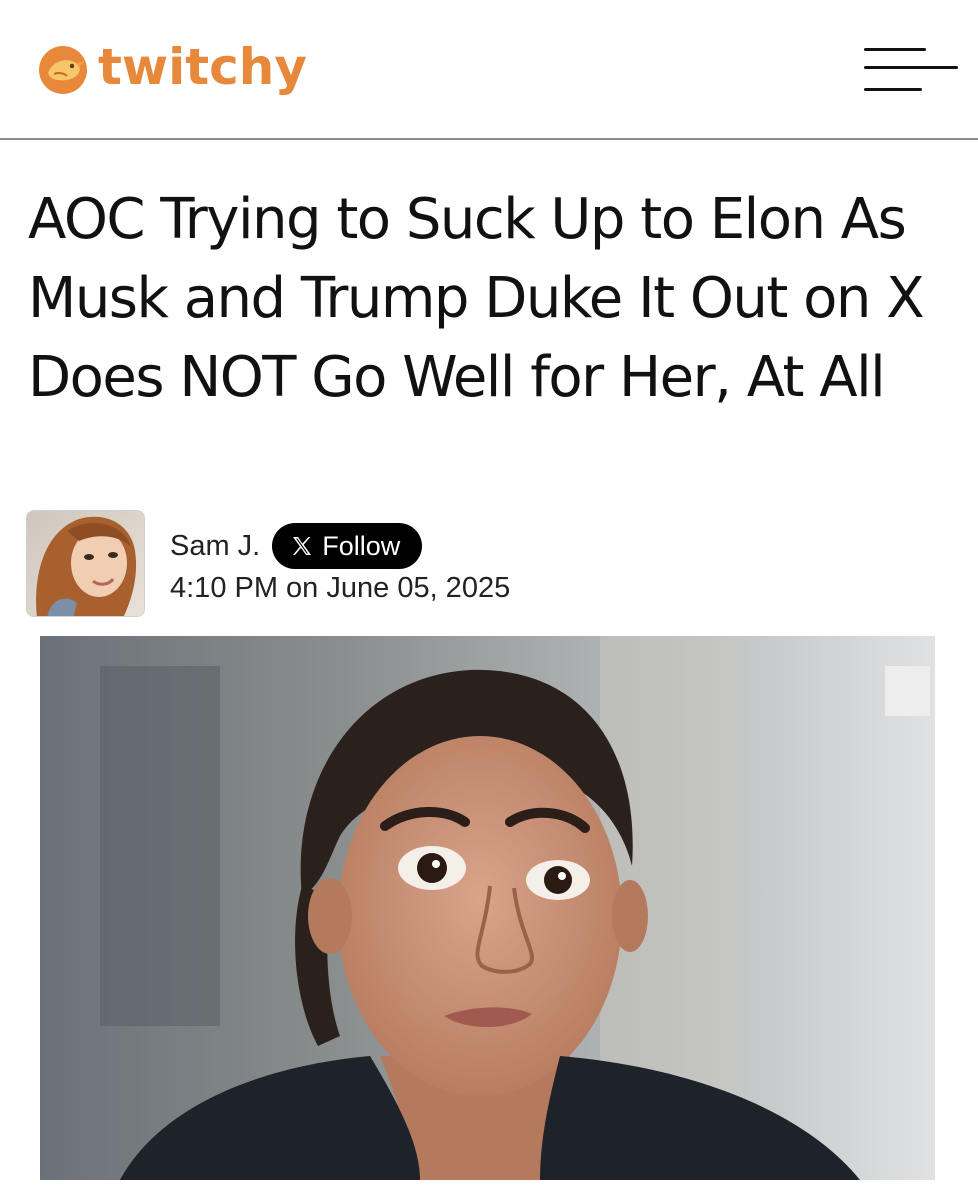 The width and height of the screenshot is (978, 1200). I want to click on x-logo-icon, so click(302, 546).